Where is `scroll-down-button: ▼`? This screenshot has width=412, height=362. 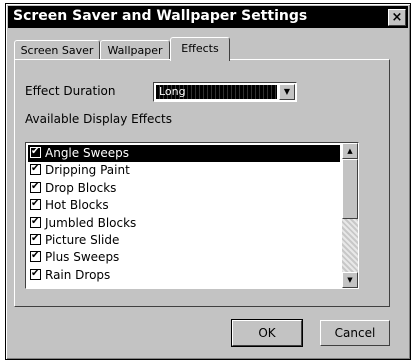 scroll-down-button: ▼ is located at coordinates (350, 280).